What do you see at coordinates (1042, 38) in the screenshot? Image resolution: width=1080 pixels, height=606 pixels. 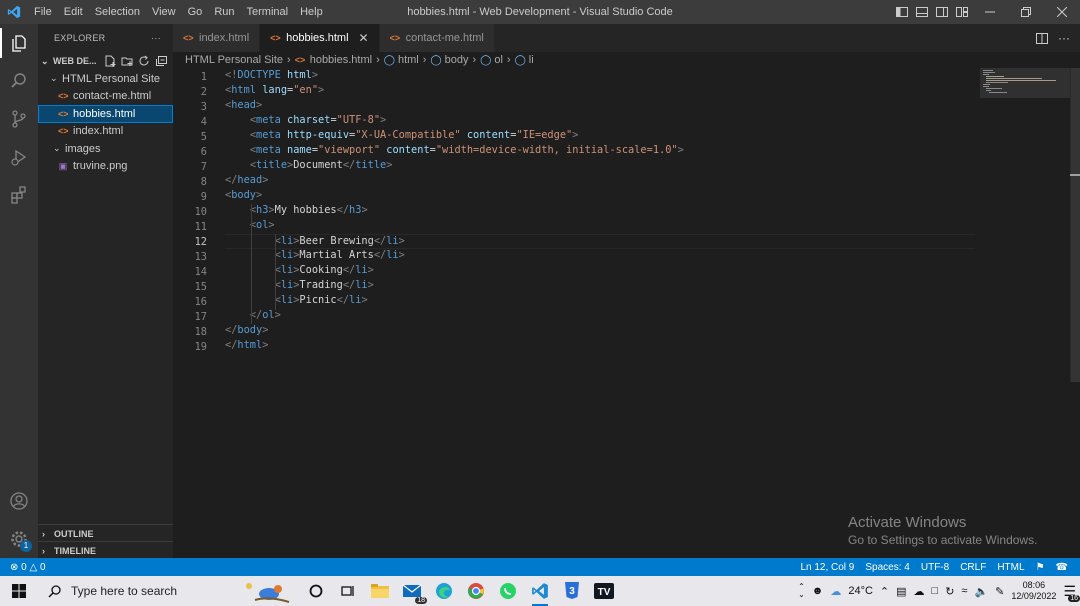 I see `split-editor-icon` at bounding box center [1042, 38].